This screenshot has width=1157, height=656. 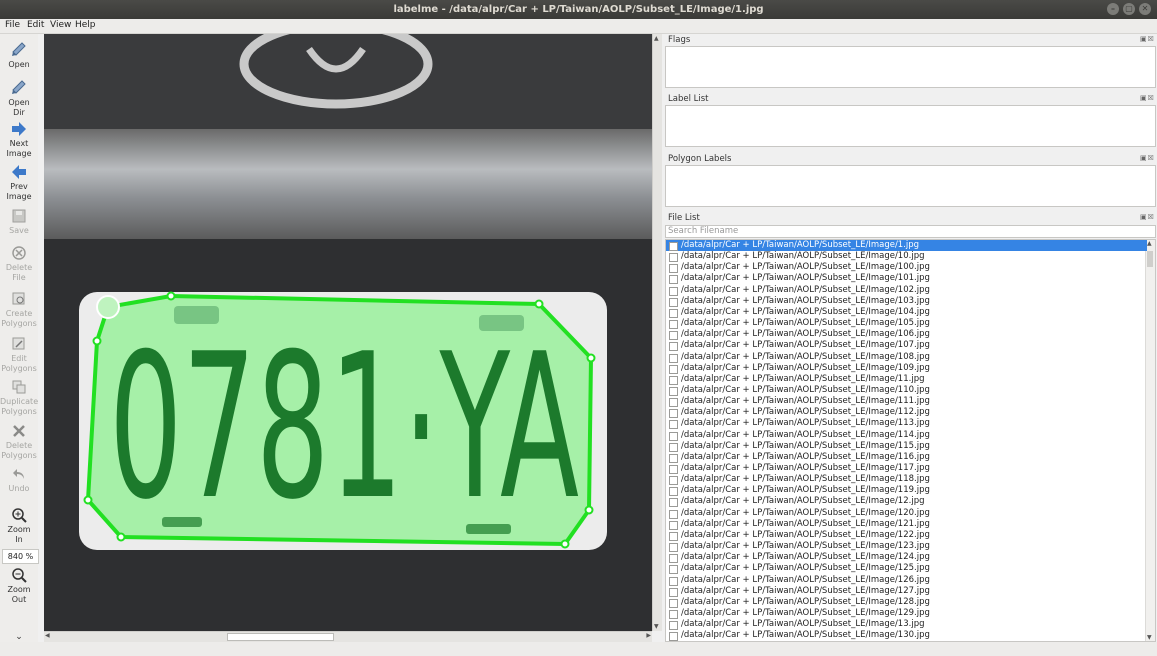 I want to click on create-polygons-button: Create Polygons, so click(x=19, y=310).